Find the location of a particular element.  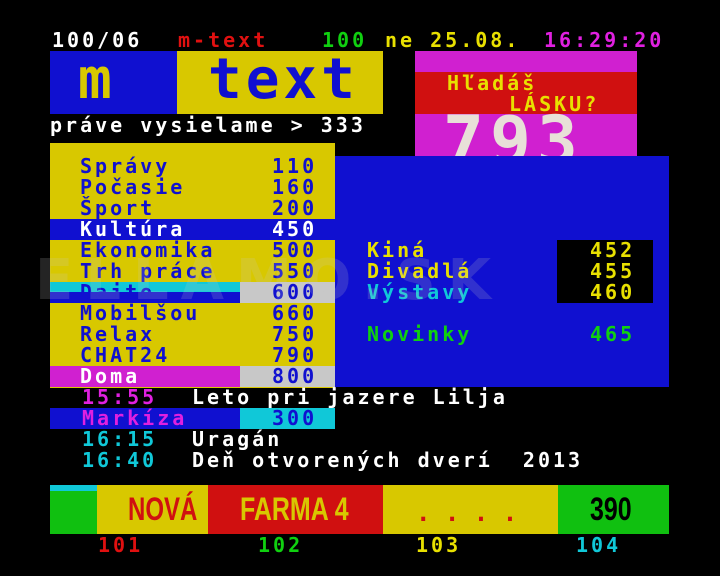

schedule-time-1: 15:55 is located at coordinates (120, 397).